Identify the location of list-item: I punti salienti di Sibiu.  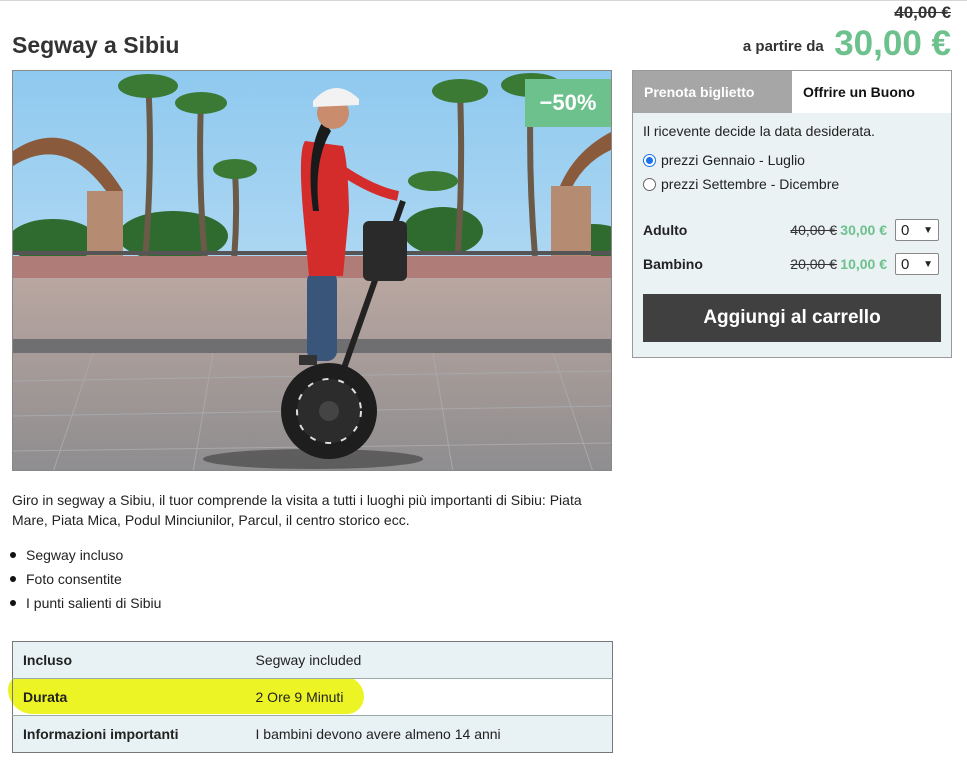
(85, 605).